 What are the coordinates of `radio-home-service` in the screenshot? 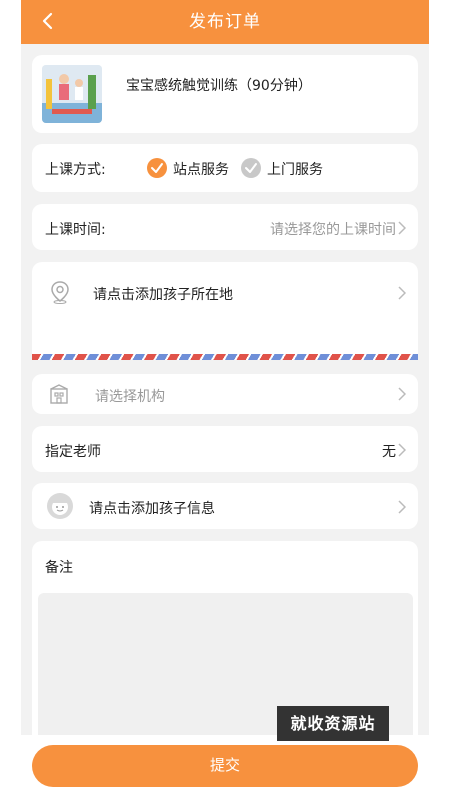 It's located at (251, 168).